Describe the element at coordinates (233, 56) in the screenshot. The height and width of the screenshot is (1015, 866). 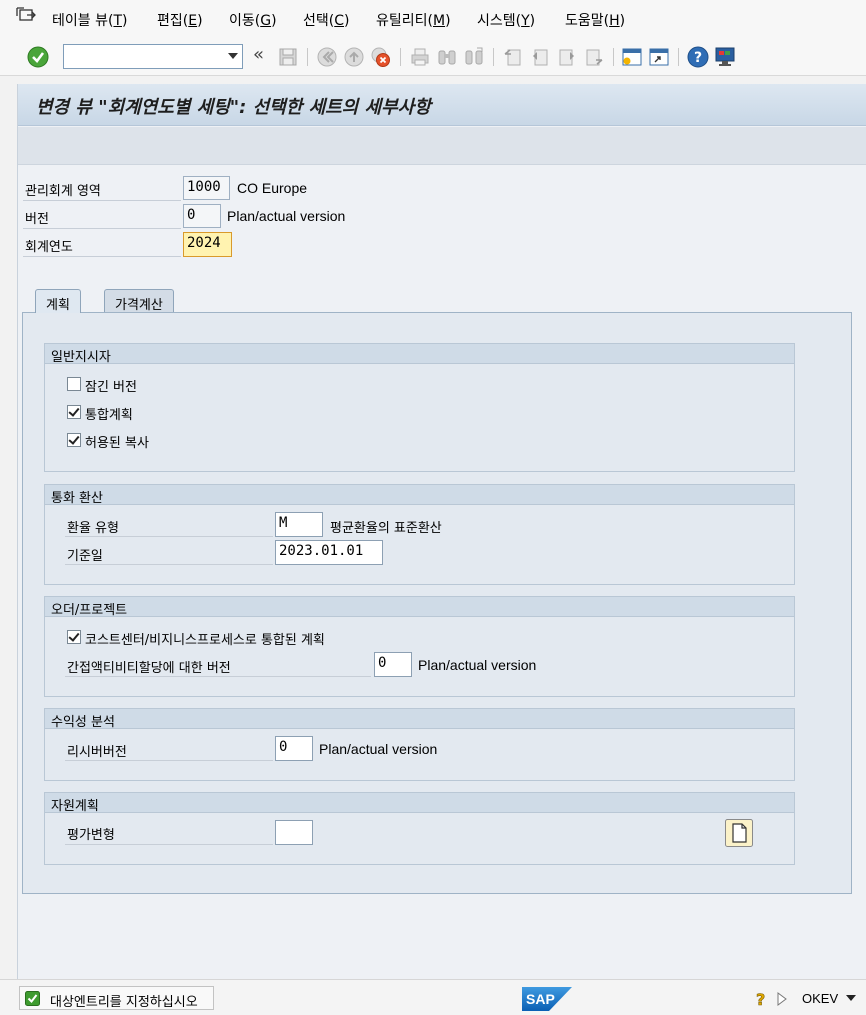
I see `command-dropdown-icon` at that location.